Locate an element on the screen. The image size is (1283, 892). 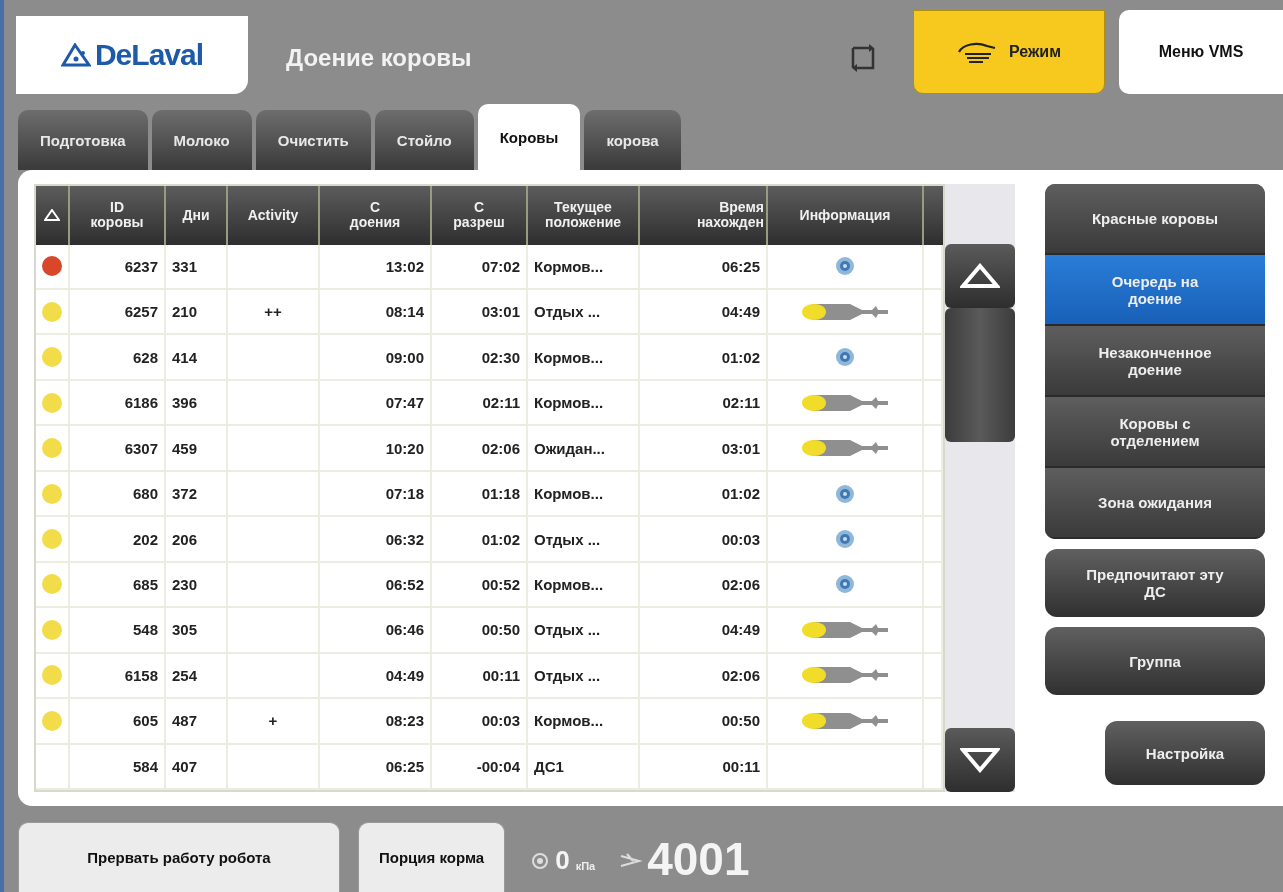
tab: Подготовка is located at coordinates (83, 140).